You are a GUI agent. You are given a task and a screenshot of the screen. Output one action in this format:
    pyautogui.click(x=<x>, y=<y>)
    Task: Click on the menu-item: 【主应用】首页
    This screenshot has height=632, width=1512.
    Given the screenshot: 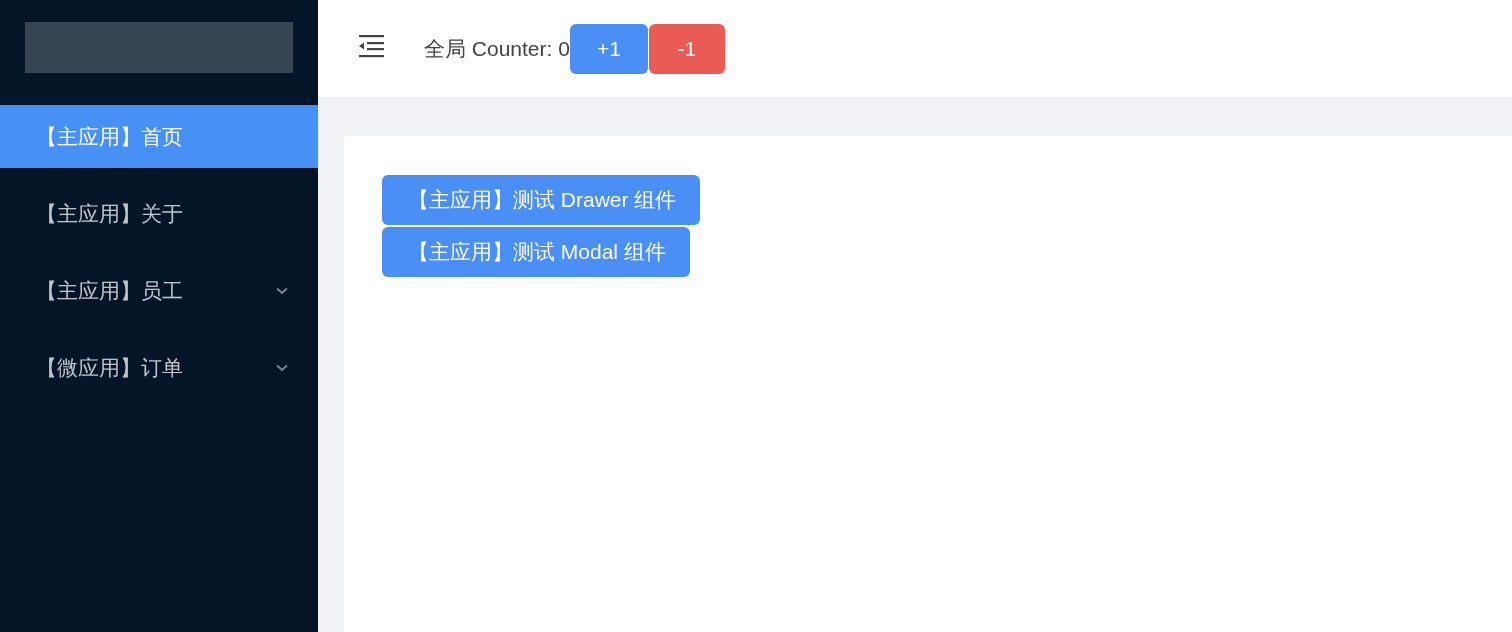 What is the action you would take?
    pyautogui.click(x=159, y=136)
    